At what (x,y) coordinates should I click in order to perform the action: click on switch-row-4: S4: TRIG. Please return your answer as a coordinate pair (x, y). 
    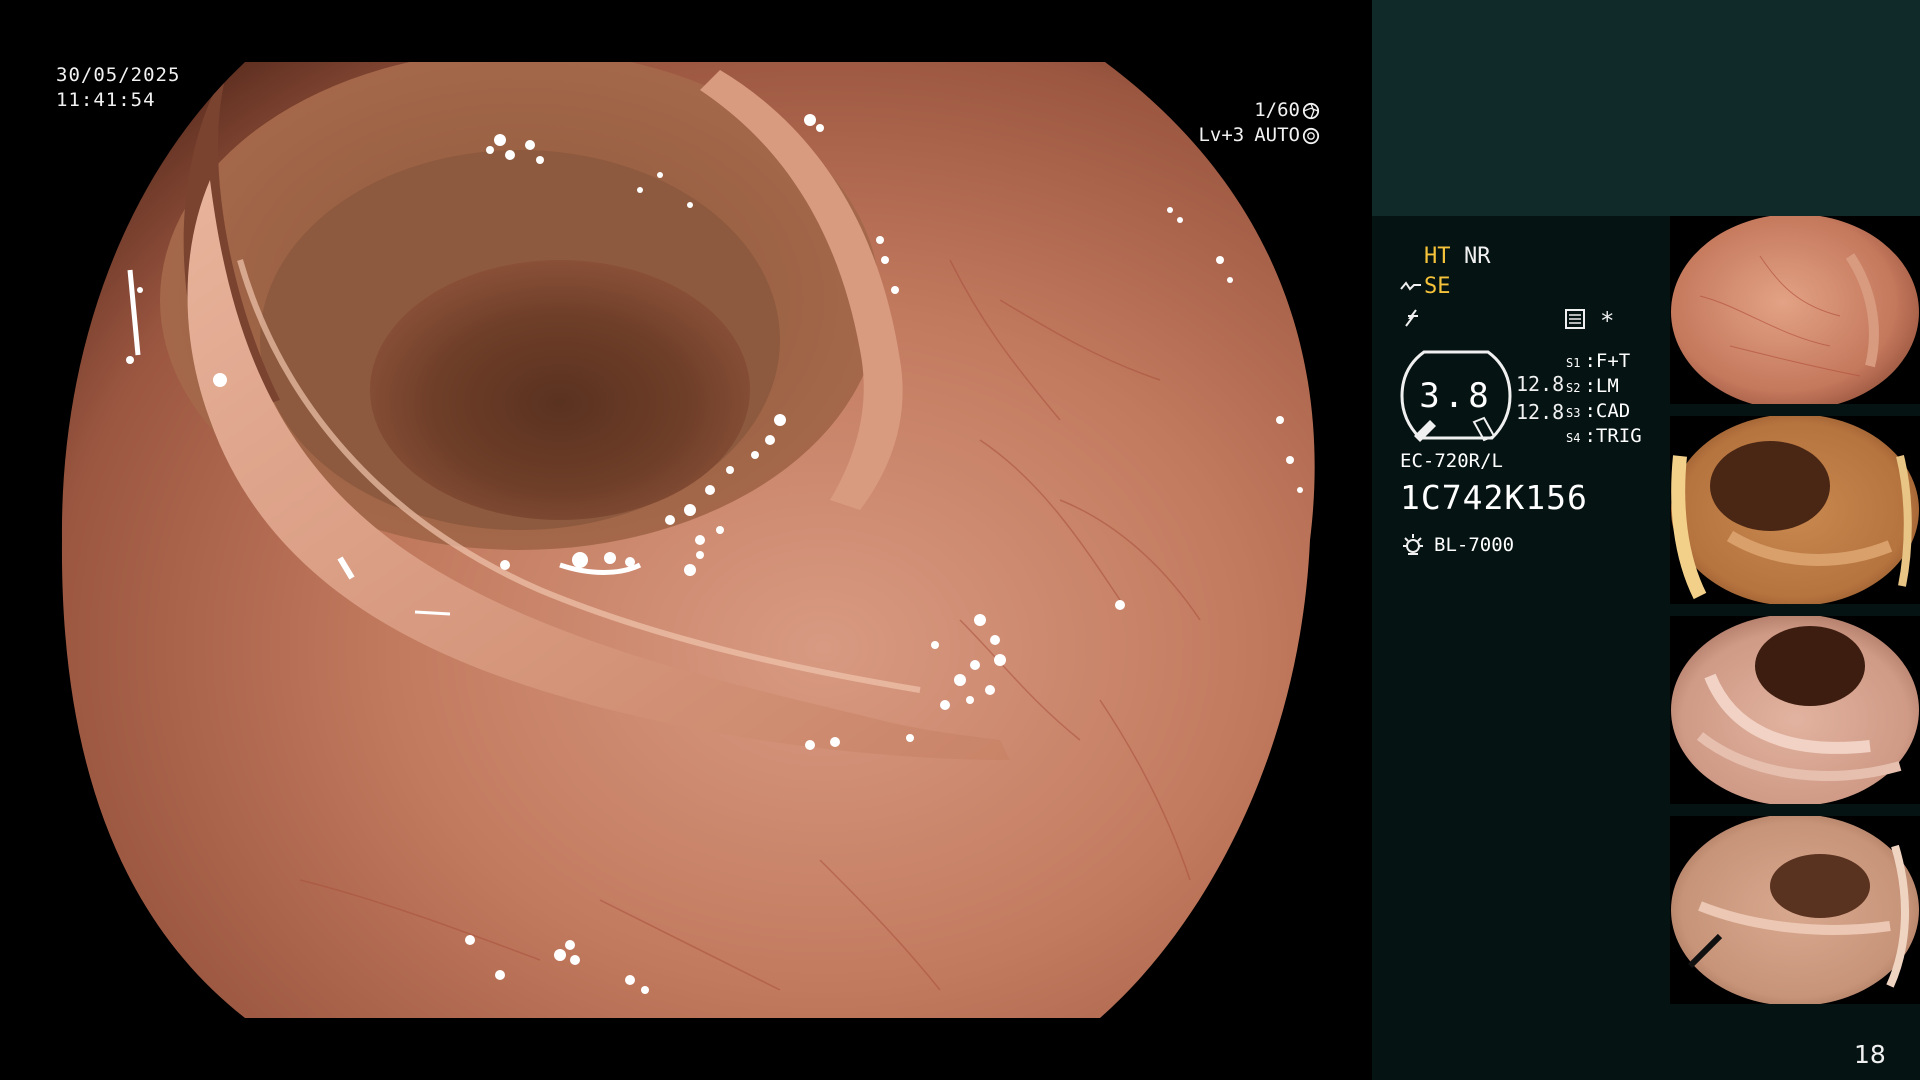
    Looking at the image, I should click on (1604, 436).